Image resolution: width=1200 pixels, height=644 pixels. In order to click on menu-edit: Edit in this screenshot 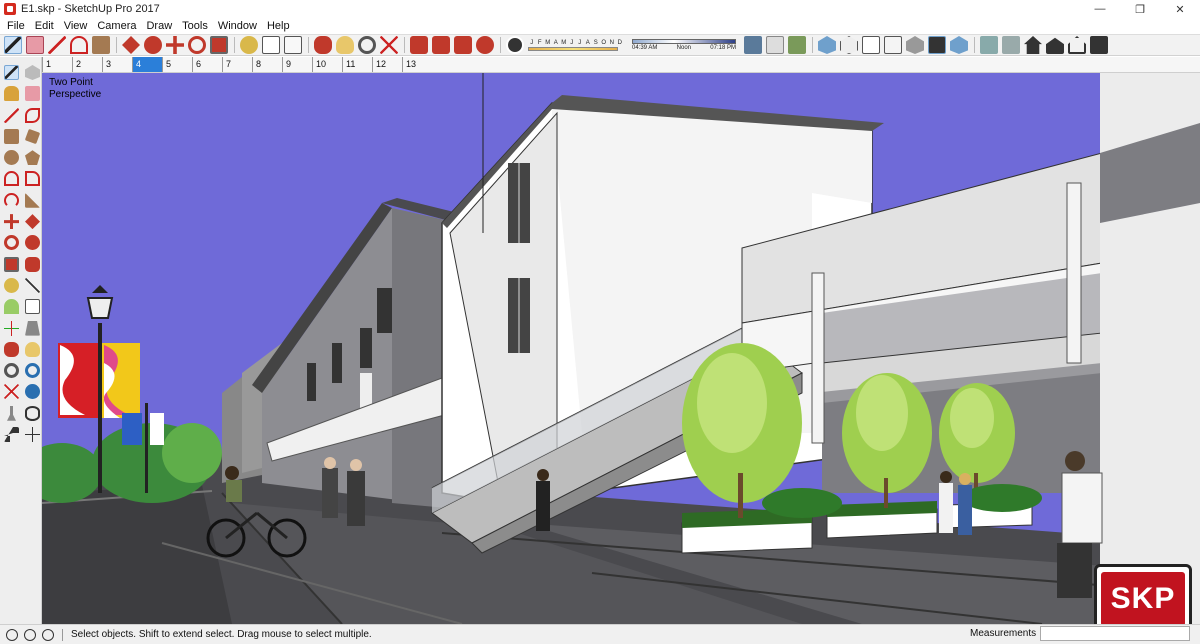, I will do `click(44, 26)`.